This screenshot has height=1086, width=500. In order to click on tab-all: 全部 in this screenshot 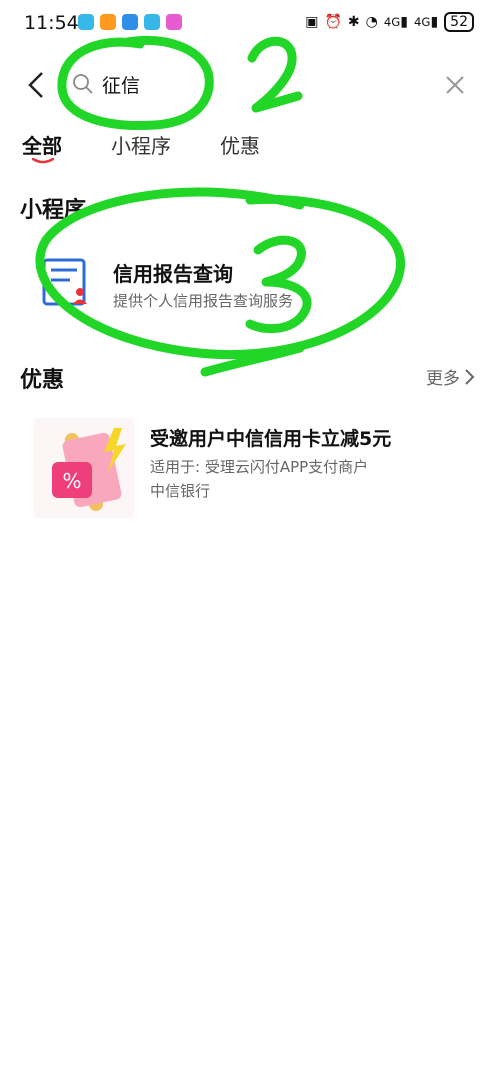, I will do `click(42, 144)`.